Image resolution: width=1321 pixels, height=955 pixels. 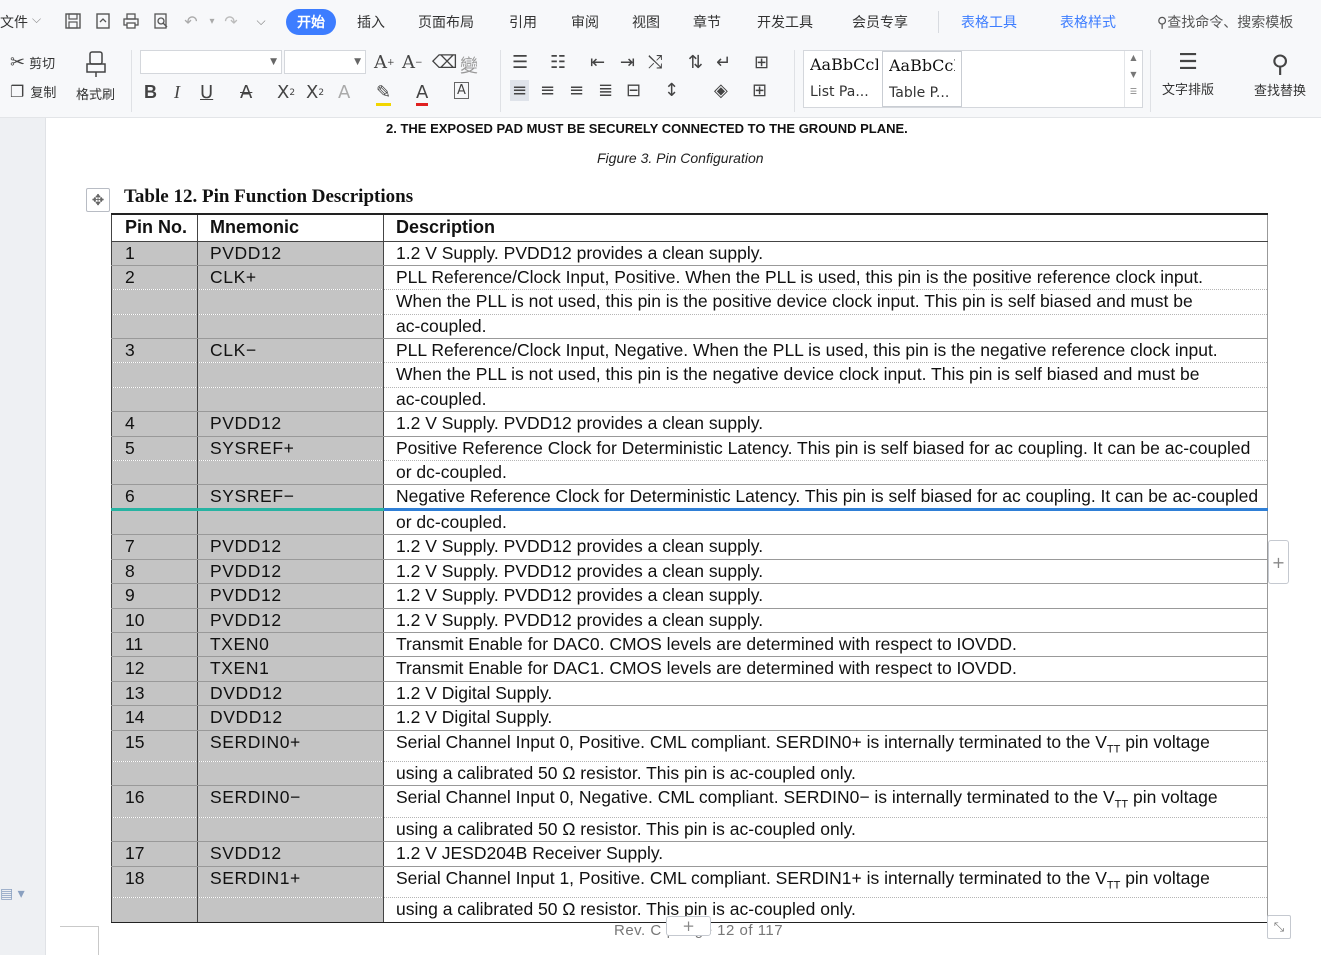 What do you see at coordinates (154, 645) in the screenshot?
I see `pin-number-cell: 11` at bounding box center [154, 645].